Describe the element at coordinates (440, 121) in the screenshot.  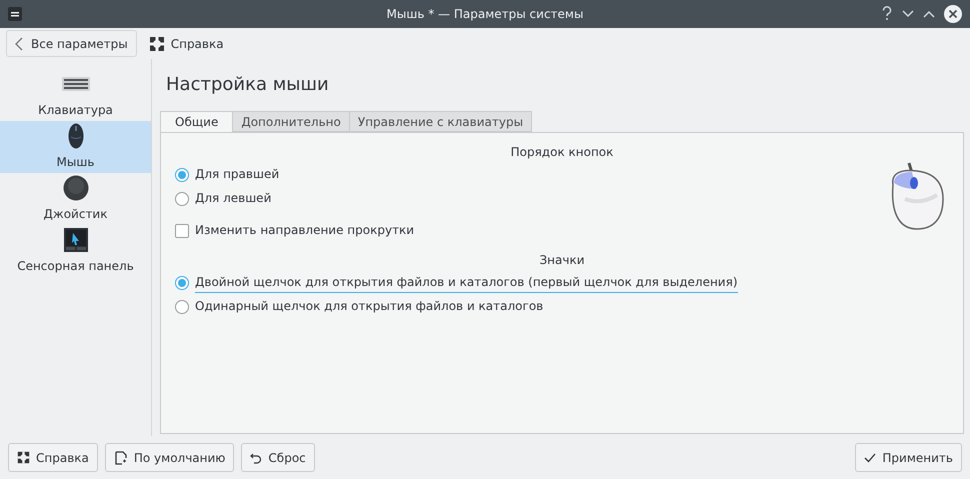
I see `tab: Управление с клавиатуры` at that location.